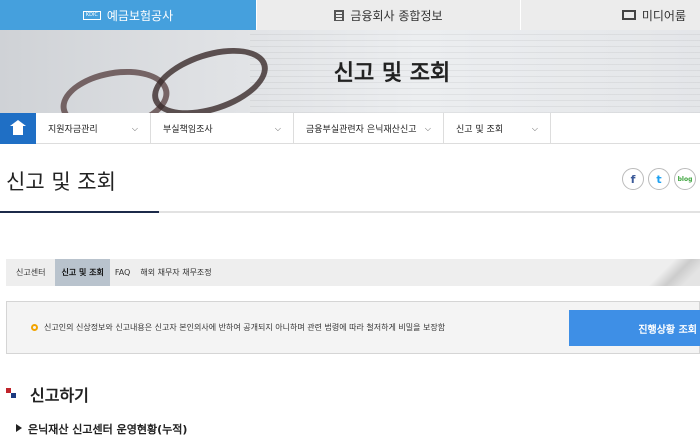  Describe the element at coordinates (628, 15) in the screenshot. I see `monitor-icon` at that location.